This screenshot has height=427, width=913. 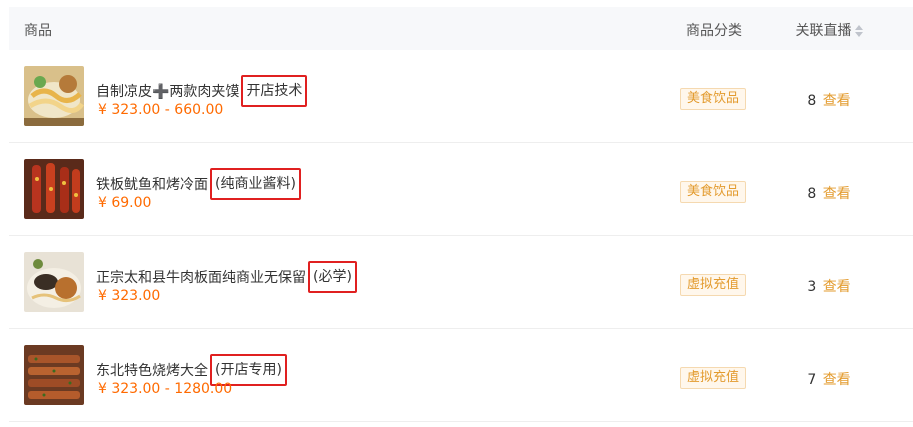 What do you see at coordinates (54, 96) in the screenshot?
I see `liangpi-food-image` at bounding box center [54, 96].